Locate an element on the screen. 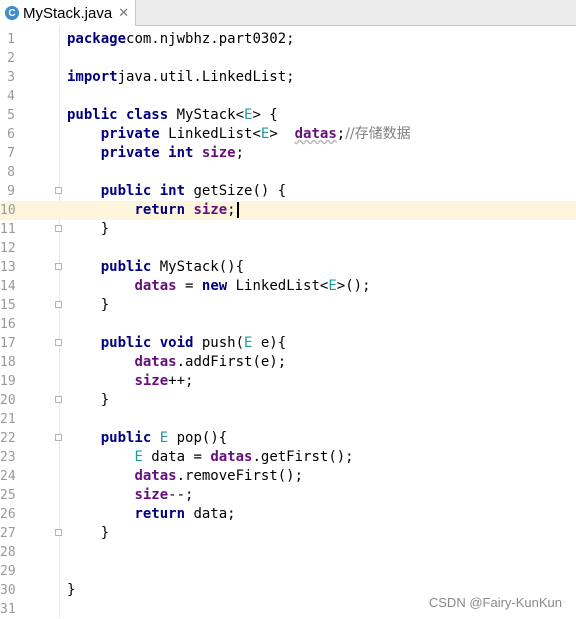 Image resolution: width=576 pixels, height=619 pixels. code-line: 15 } is located at coordinates (288, 305).